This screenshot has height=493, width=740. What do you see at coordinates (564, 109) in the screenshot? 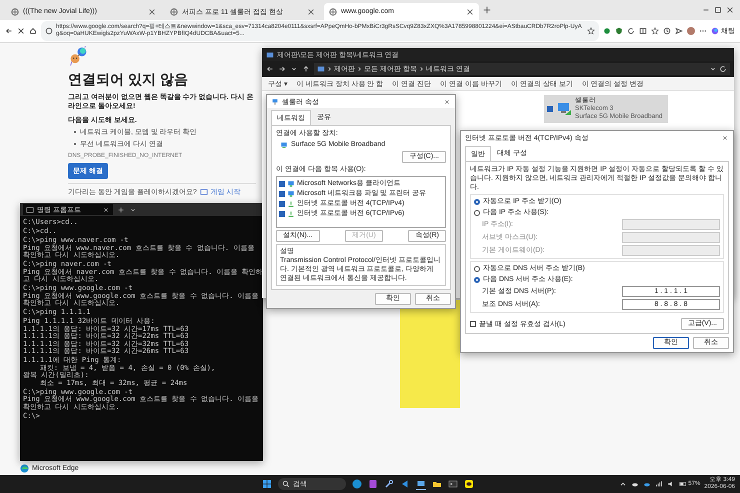
I see `network-computer-icon` at bounding box center [564, 109].